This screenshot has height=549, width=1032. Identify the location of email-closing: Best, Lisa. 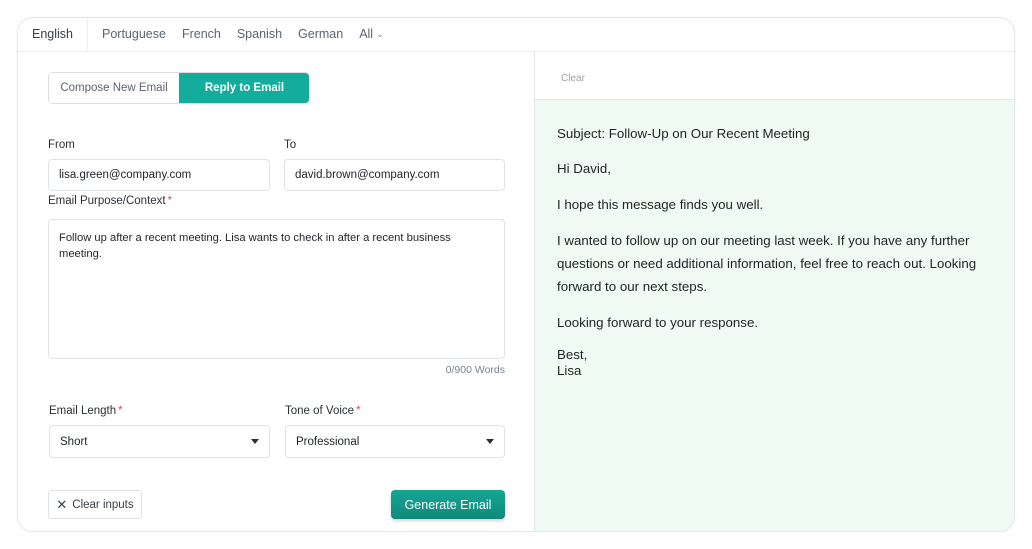
(777, 363).